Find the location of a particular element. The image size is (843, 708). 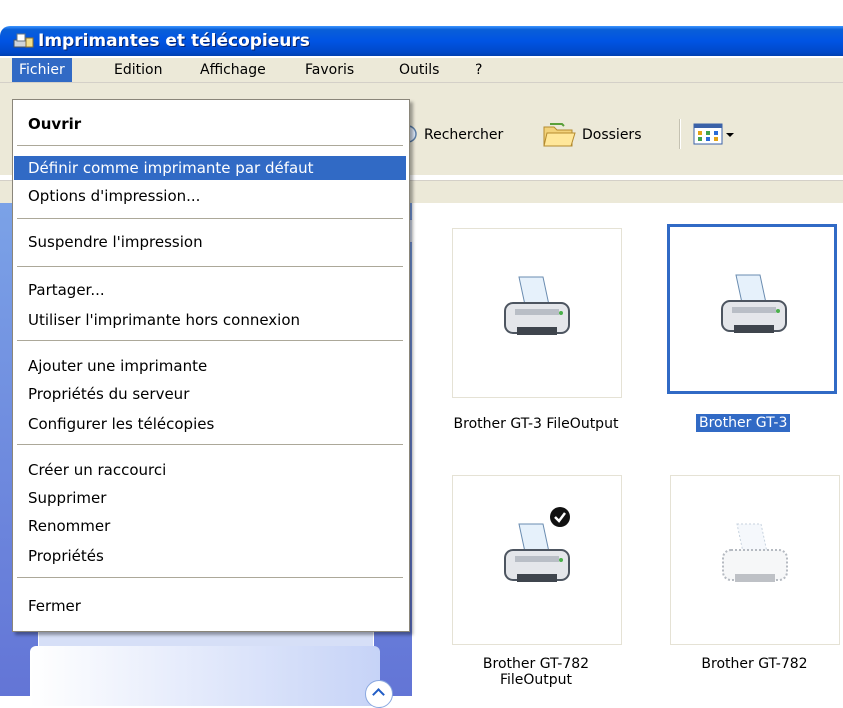

printer-tile is located at coordinates (537, 313).